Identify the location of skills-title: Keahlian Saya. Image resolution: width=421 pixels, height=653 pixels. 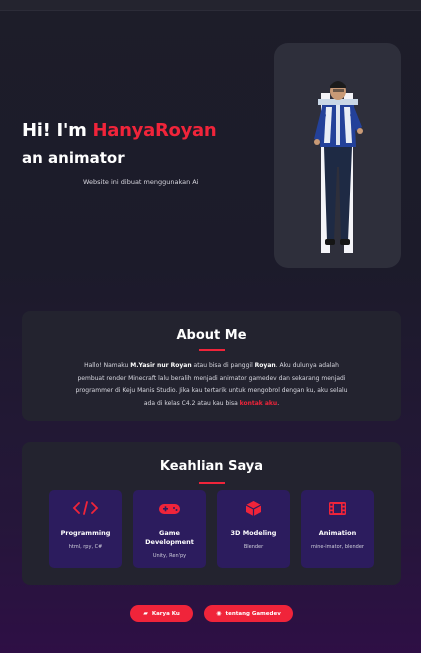
(211, 466).